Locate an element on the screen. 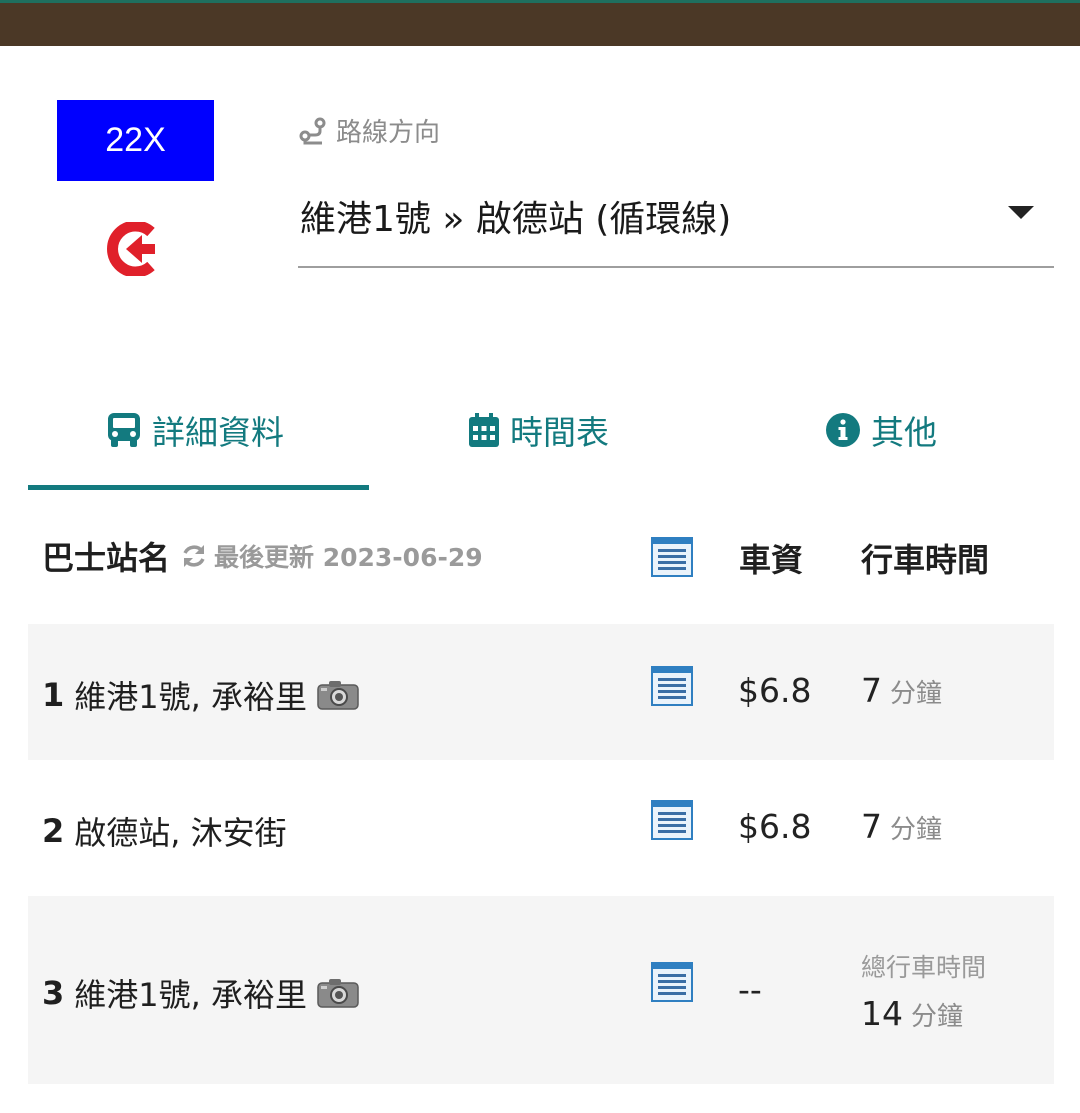  stop-name: 1 維港1號, 承裕里 is located at coordinates (200, 695).